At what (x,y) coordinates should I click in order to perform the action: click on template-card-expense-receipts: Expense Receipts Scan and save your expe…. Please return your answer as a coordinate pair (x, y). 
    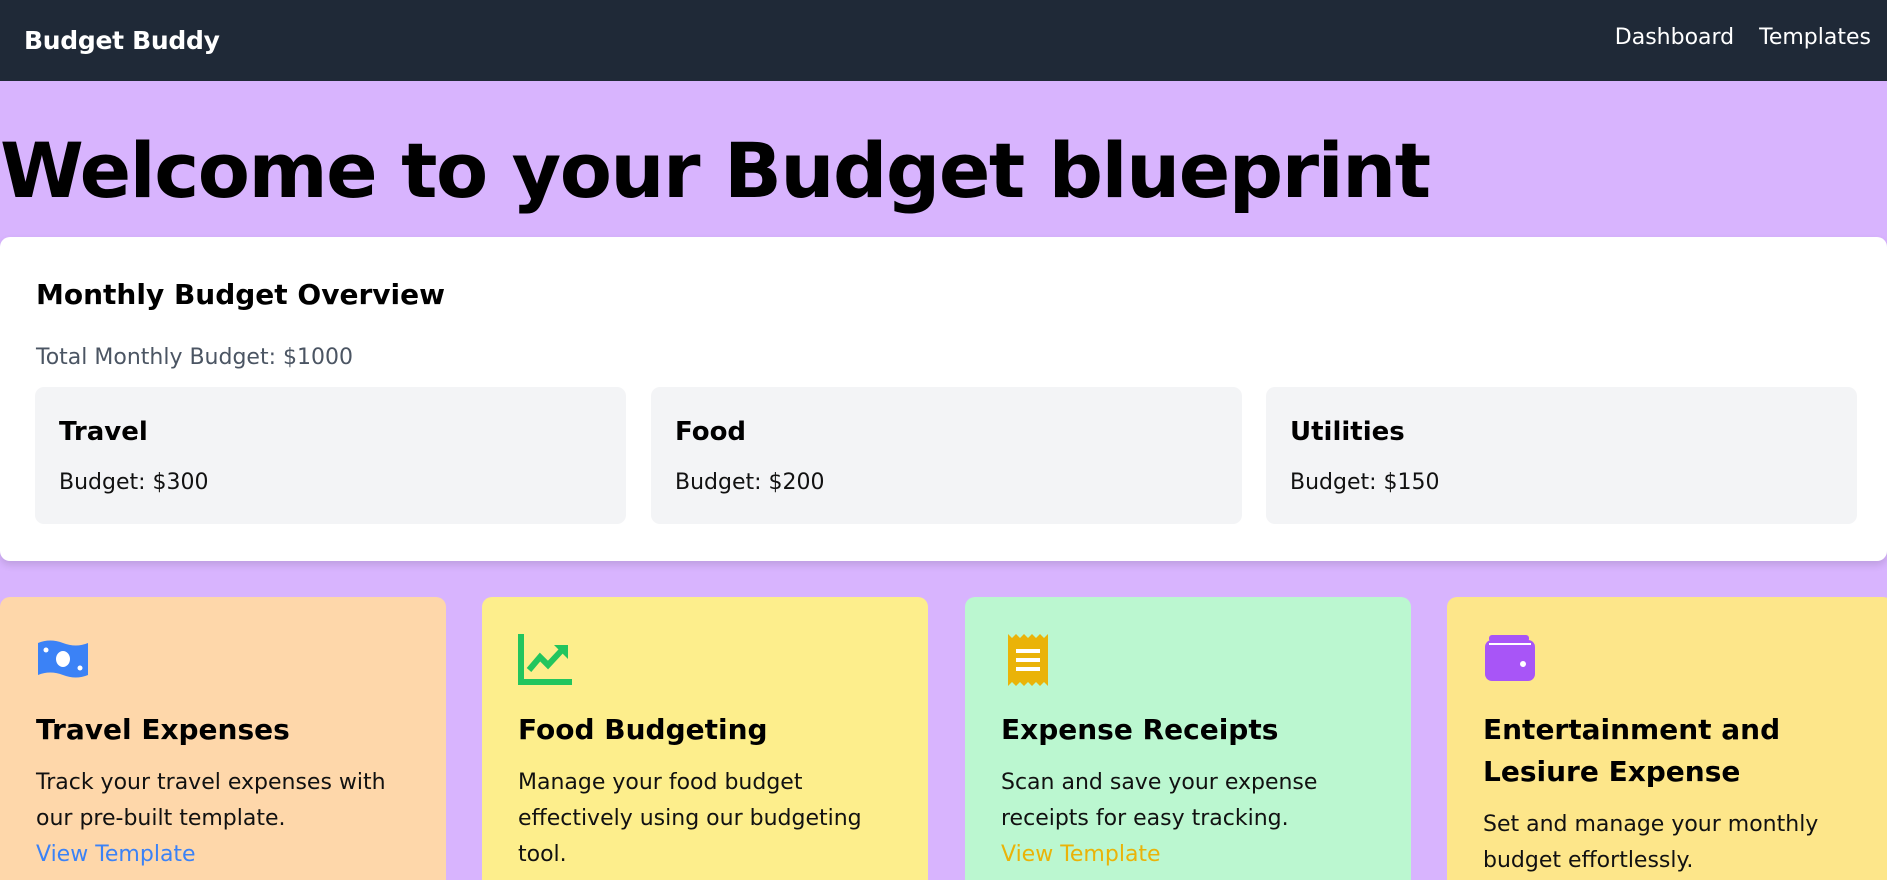
    Looking at the image, I should click on (1188, 738).